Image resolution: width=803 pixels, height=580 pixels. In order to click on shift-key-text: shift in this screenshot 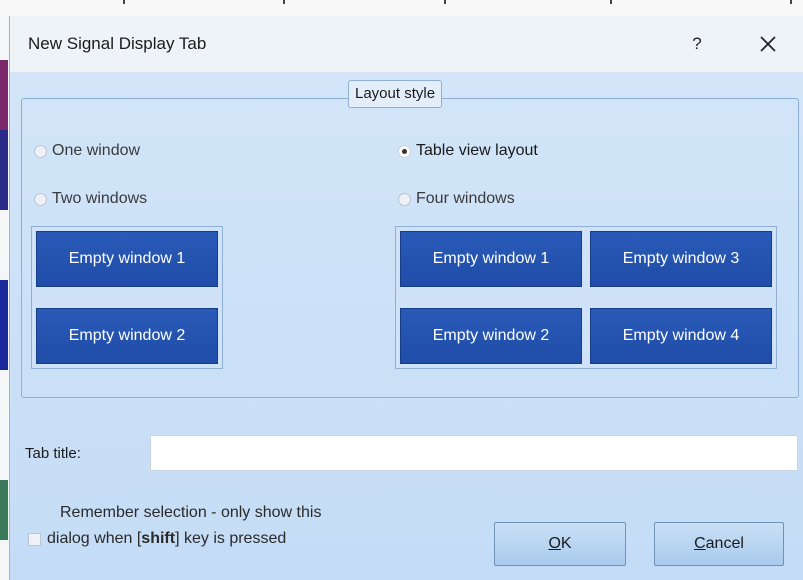, I will do `click(158, 538)`.